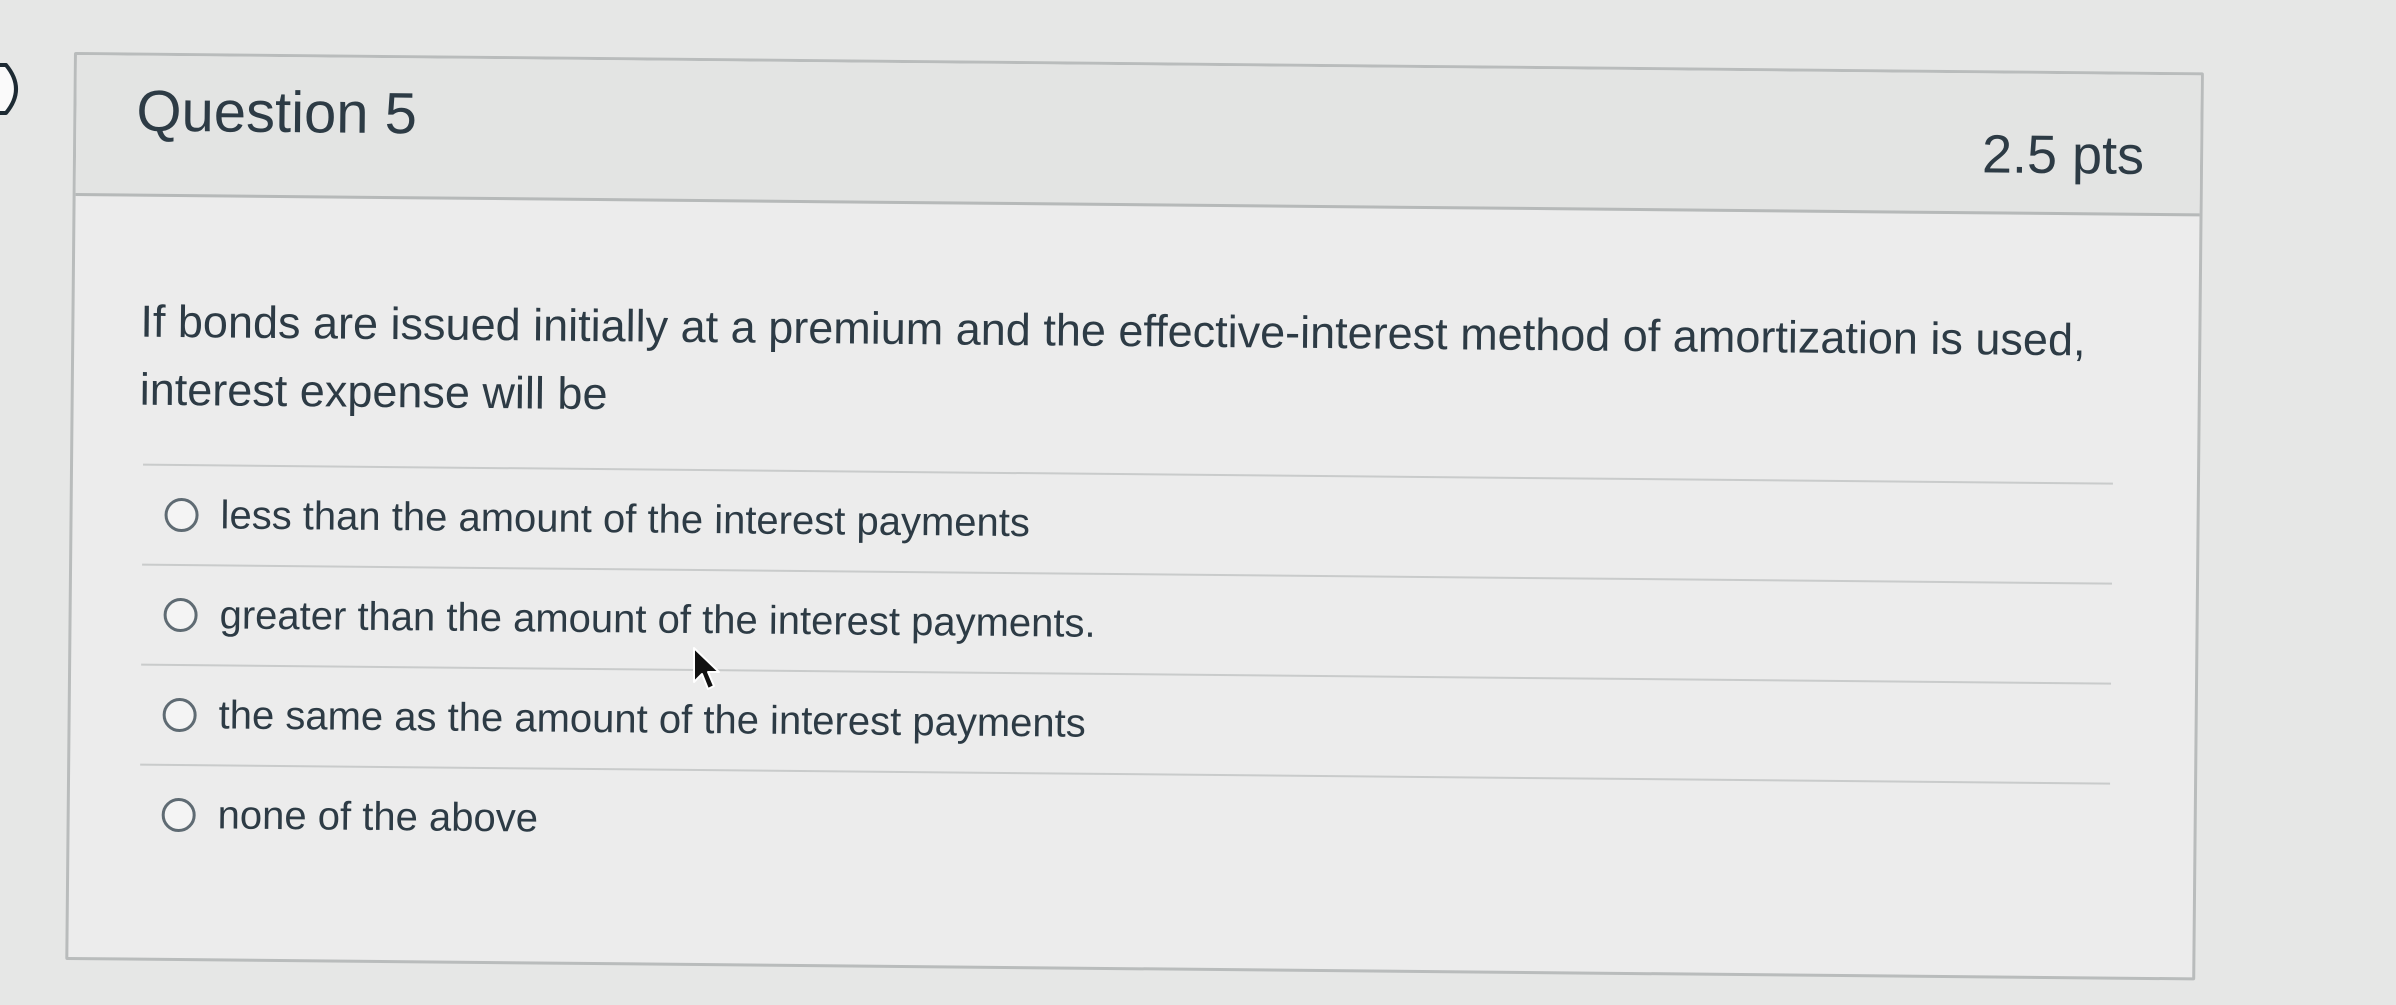  What do you see at coordinates (16, 89) in the screenshot?
I see `bookmark-flag-icon` at bounding box center [16, 89].